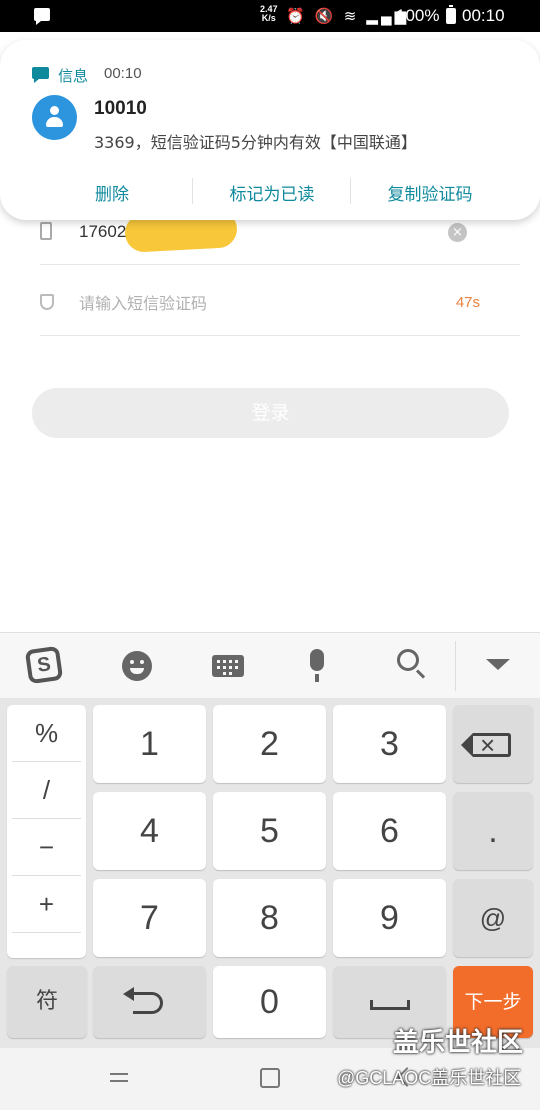 This screenshot has width=540, height=1110. Describe the element at coordinates (269, 831) in the screenshot. I see `key-5: 5` at that location.